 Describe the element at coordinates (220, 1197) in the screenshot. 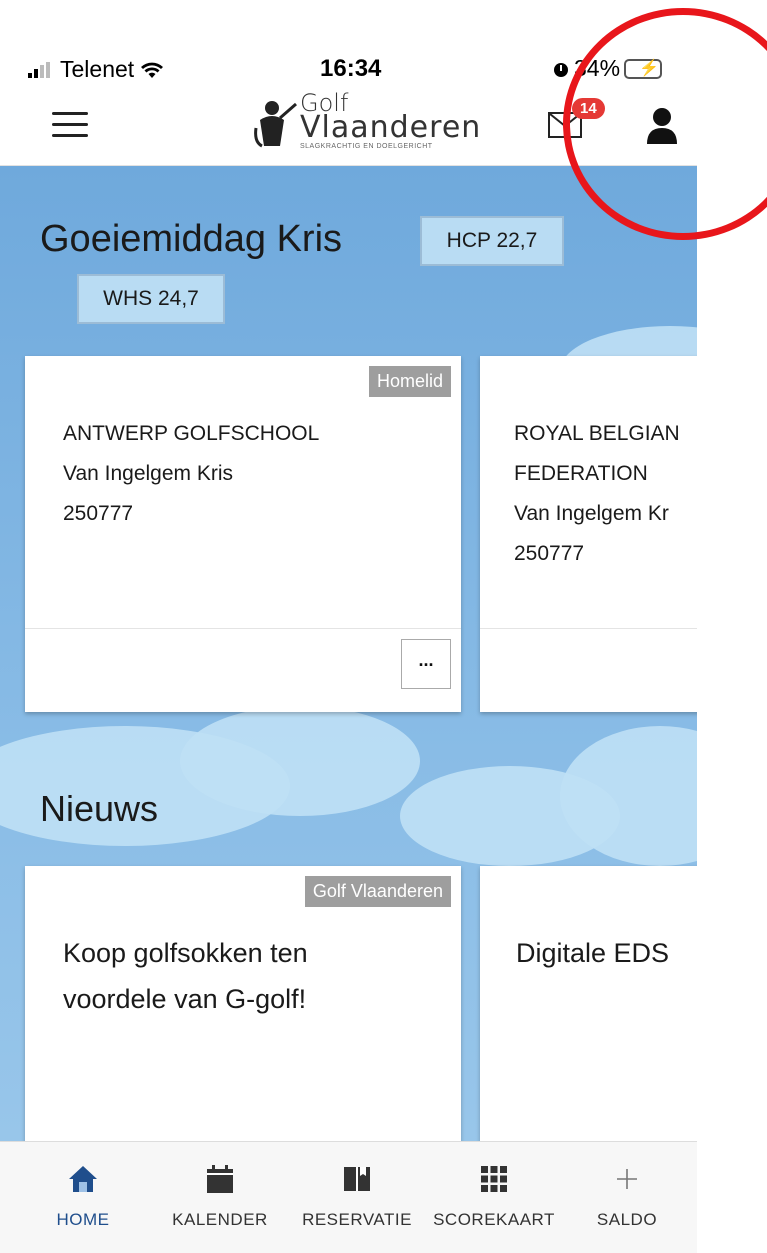

I see `tab-kalender: KALENDER` at that location.